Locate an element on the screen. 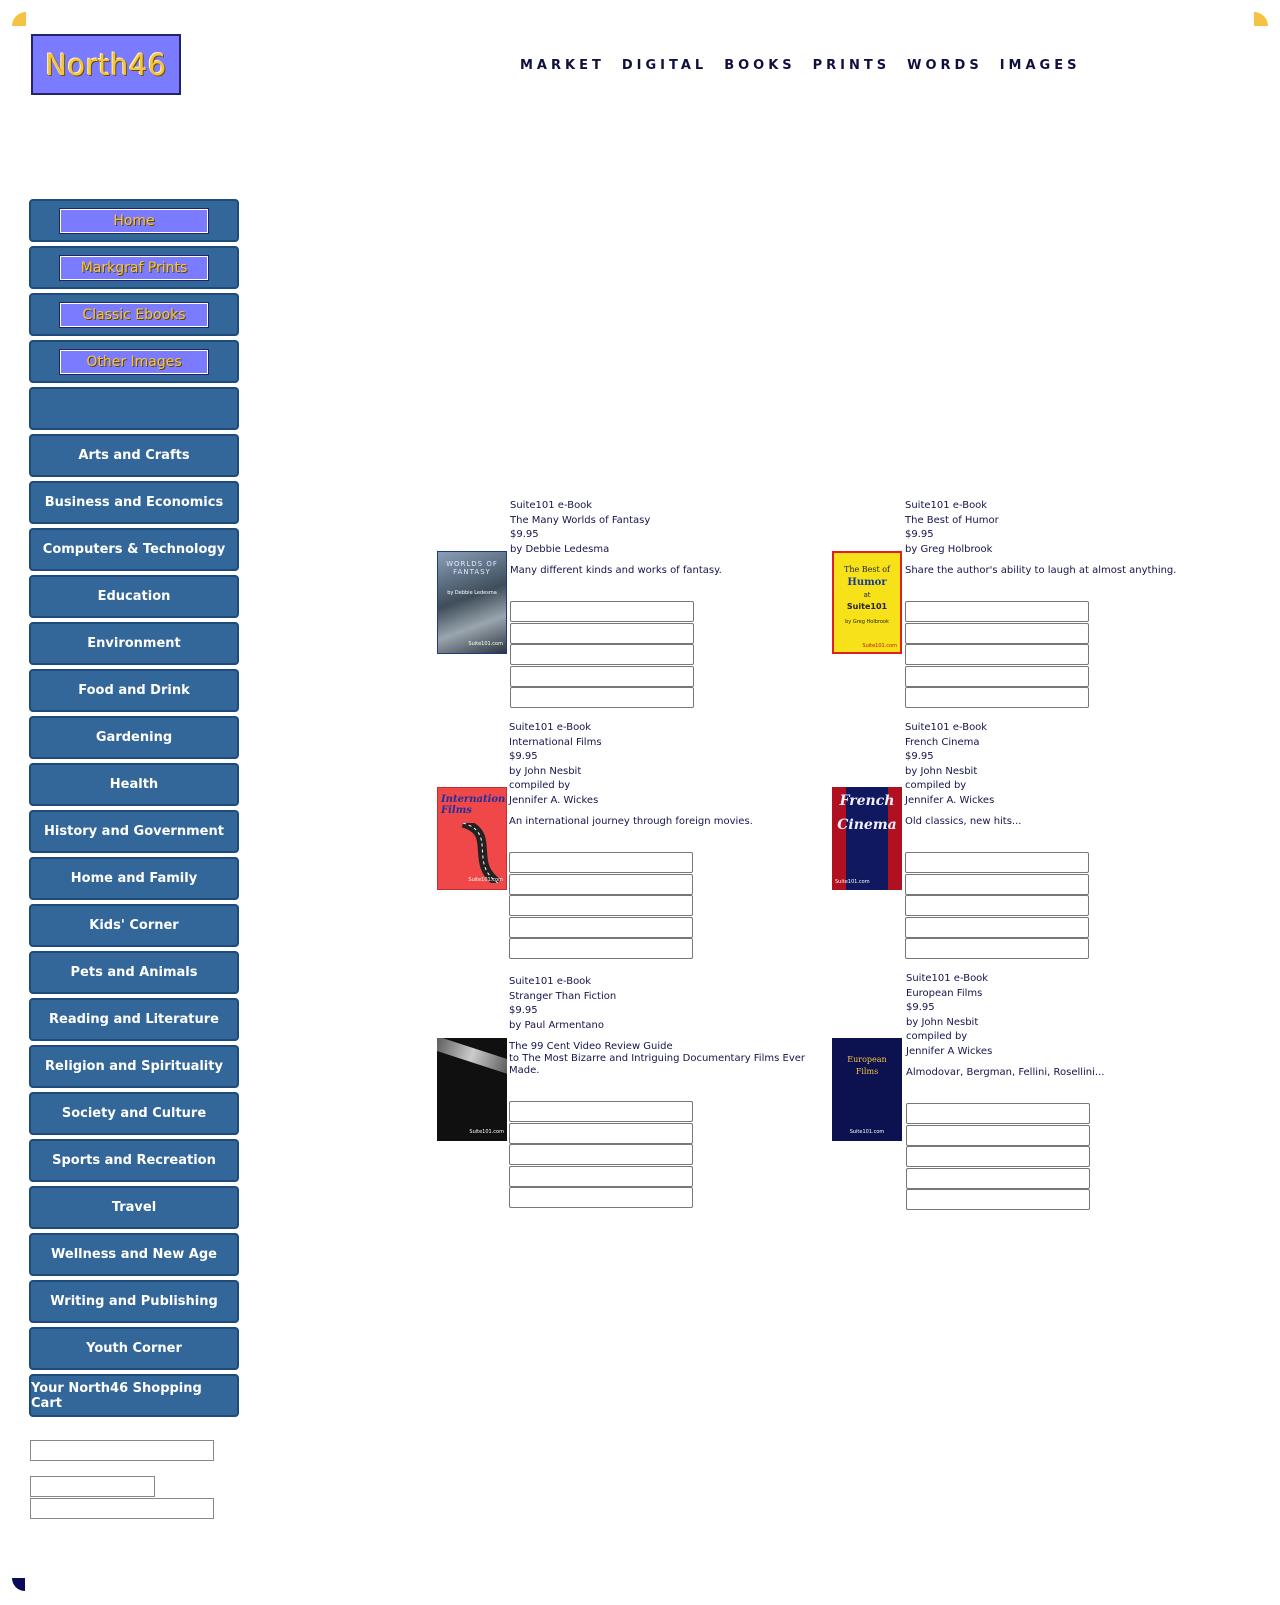 The width and height of the screenshot is (1280, 1605). sidebar-item-other-images: Other Images is located at coordinates (134, 361).